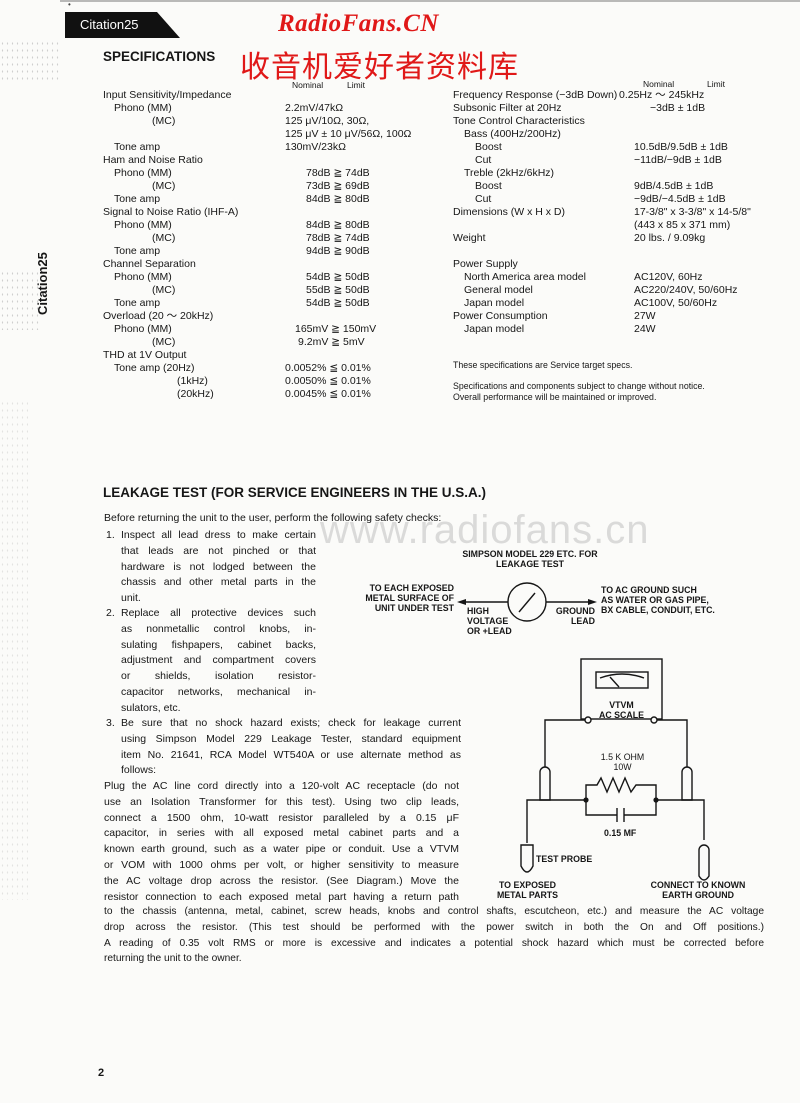 The height and width of the screenshot is (1103, 800). I want to click on vtvm-label: VTVM AC SCALE, so click(621, 710).